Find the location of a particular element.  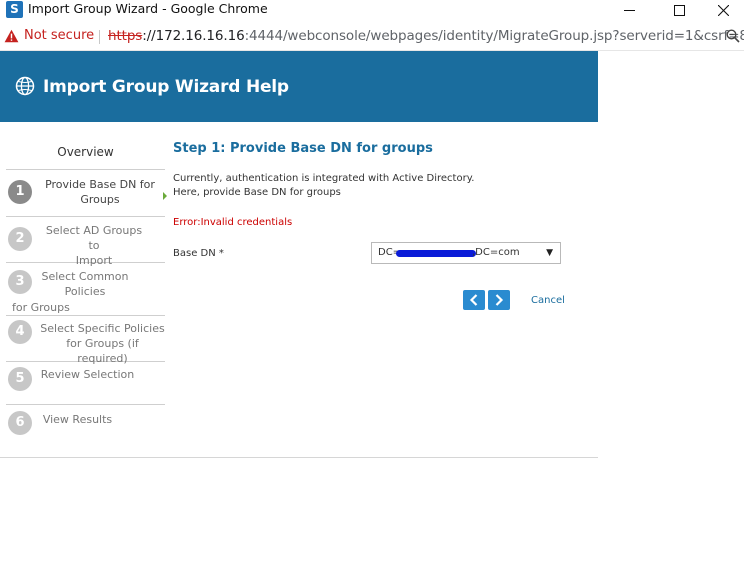

warning-icon is located at coordinates (11, 36).